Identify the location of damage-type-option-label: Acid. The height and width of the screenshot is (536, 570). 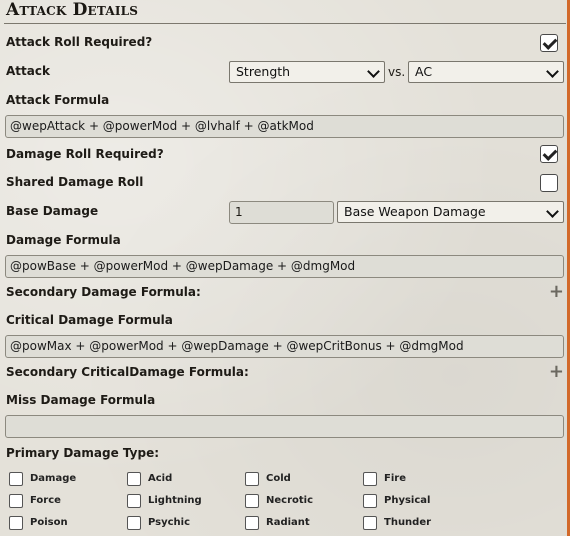
(160, 478).